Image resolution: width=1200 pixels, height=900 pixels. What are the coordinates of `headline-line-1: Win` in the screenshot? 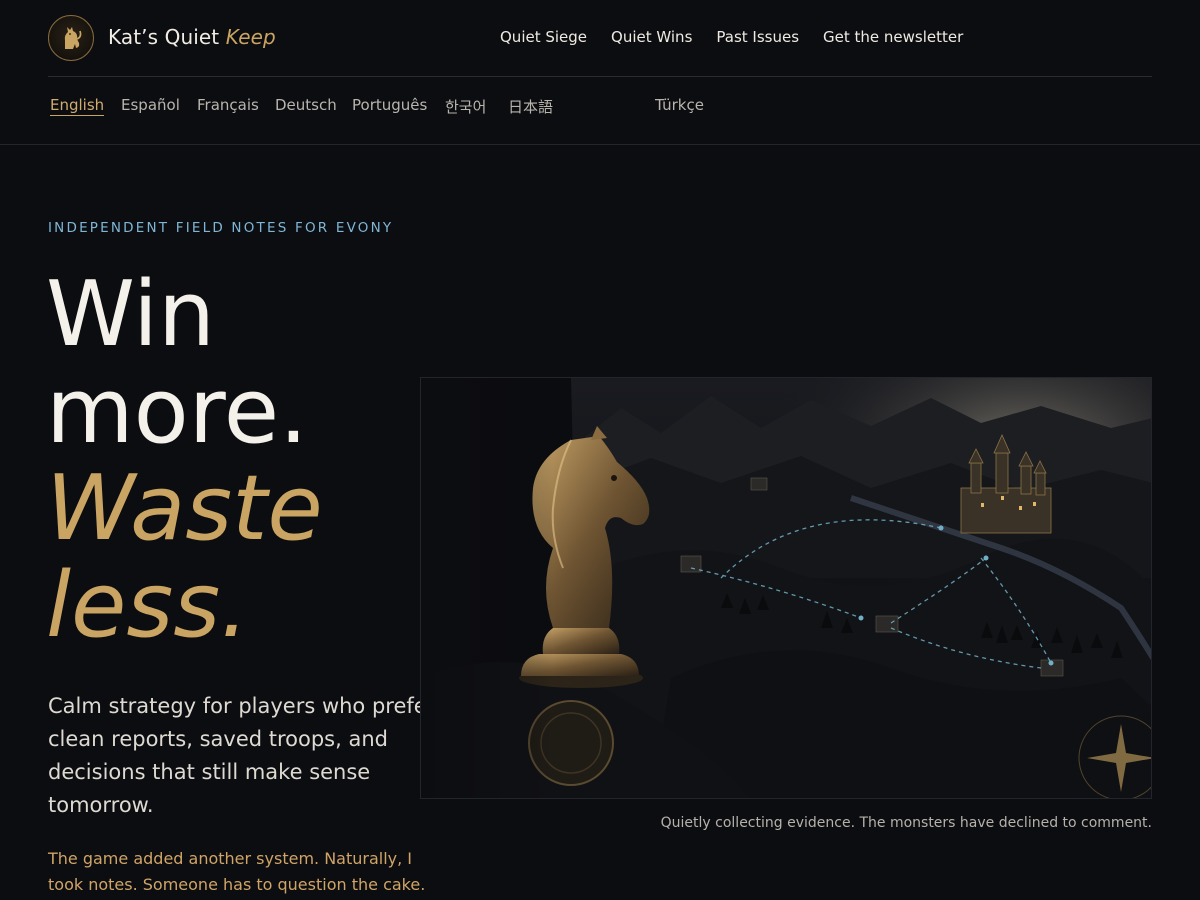 It's located at (131, 314).